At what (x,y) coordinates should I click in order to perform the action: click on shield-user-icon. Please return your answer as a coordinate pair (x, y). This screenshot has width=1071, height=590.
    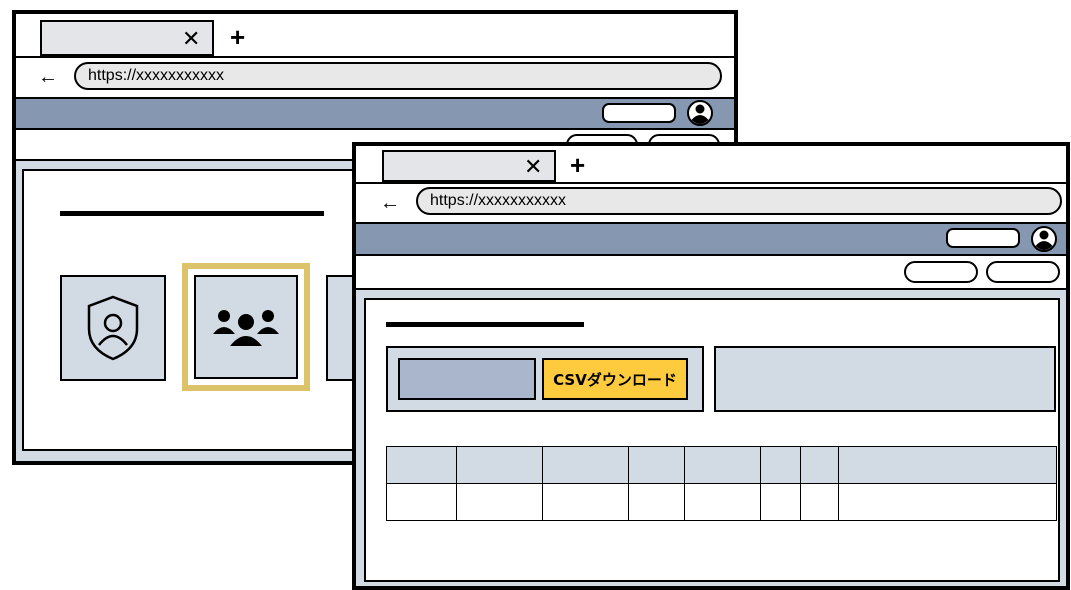
    Looking at the image, I should click on (113, 328).